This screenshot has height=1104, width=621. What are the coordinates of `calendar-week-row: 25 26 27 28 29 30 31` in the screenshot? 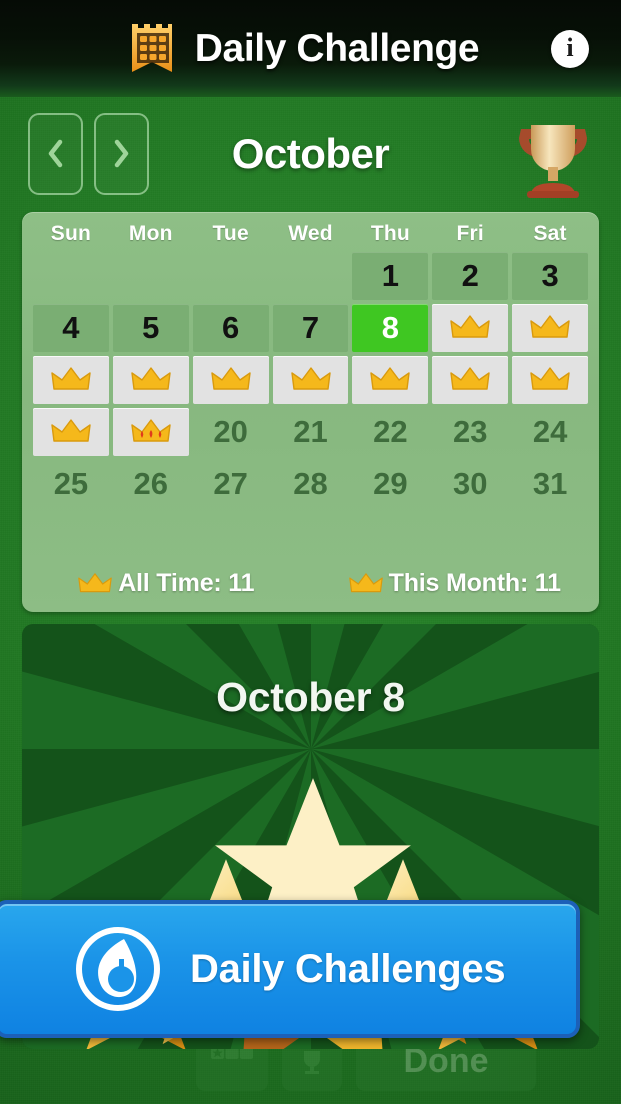 It's located at (310, 484).